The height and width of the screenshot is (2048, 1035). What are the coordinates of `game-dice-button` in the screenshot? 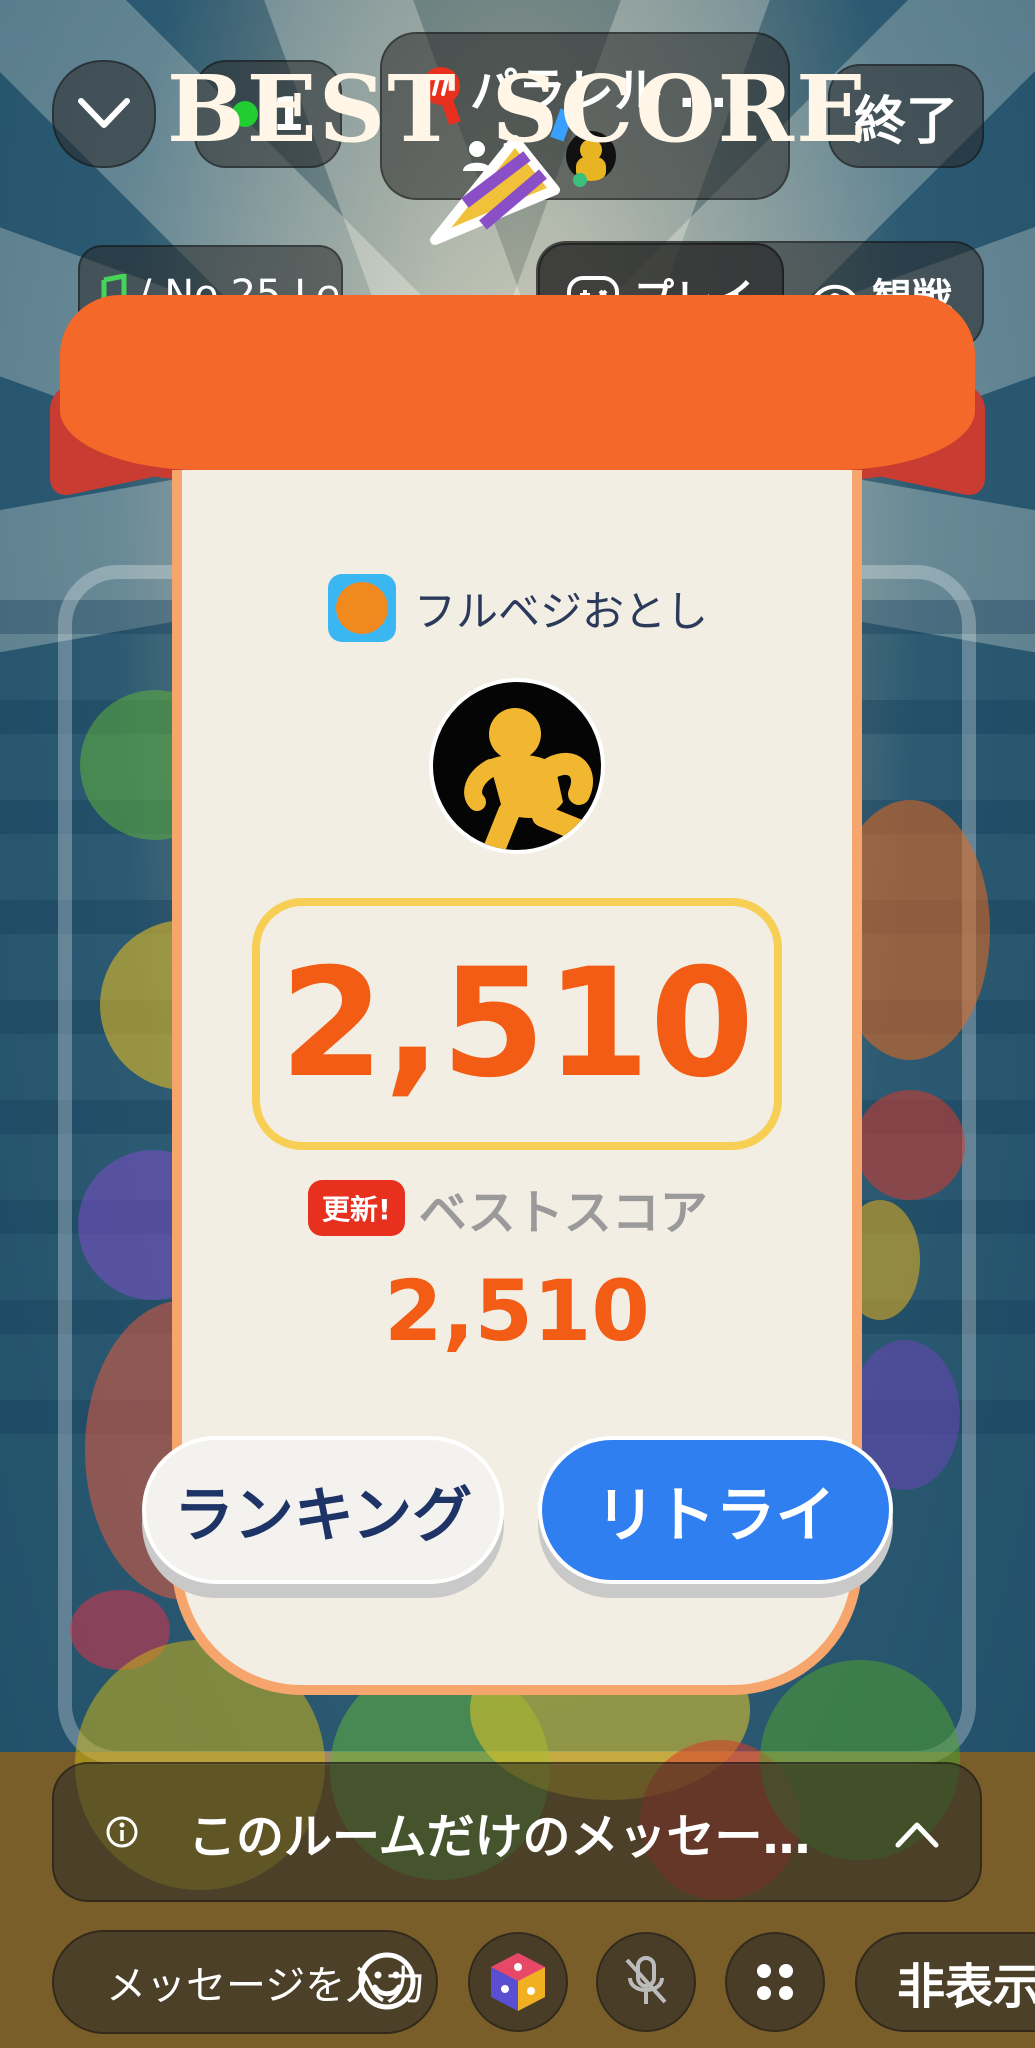 It's located at (518, 1982).